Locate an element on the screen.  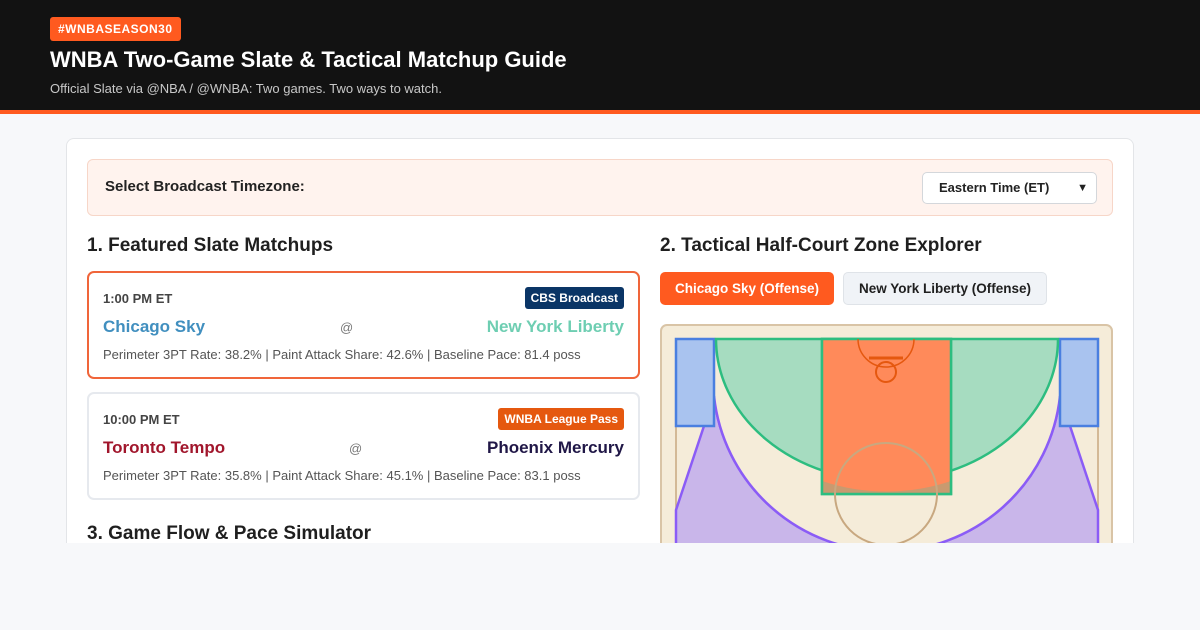
chevron-down-icon: ▼ is located at coordinates (1082, 188).